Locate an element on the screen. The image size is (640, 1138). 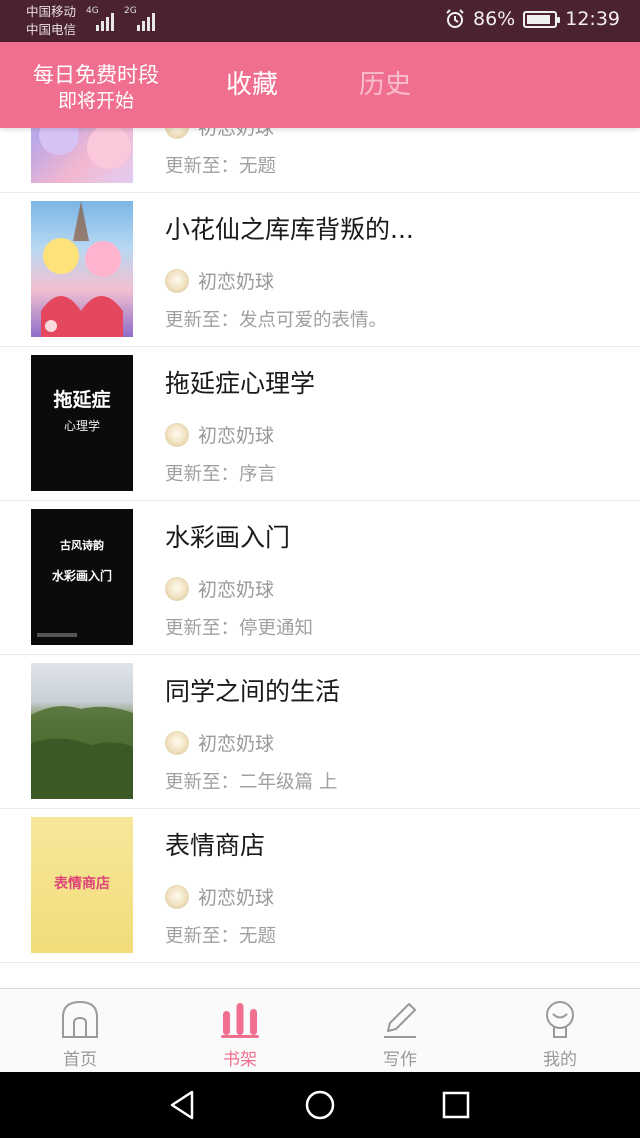
book-cover: 古风诗韵 水彩画入门 is located at coordinates (82, 577).